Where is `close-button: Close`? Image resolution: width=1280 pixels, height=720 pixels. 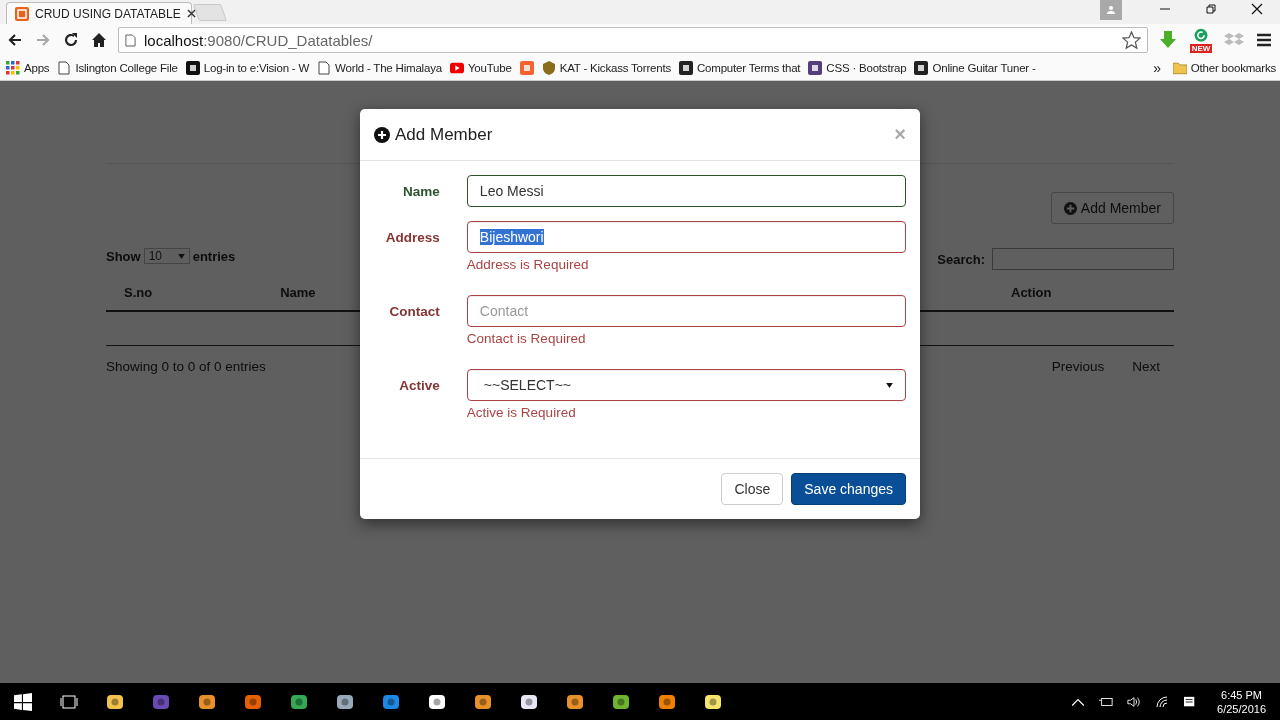
close-button: Close is located at coordinates (752, 489).